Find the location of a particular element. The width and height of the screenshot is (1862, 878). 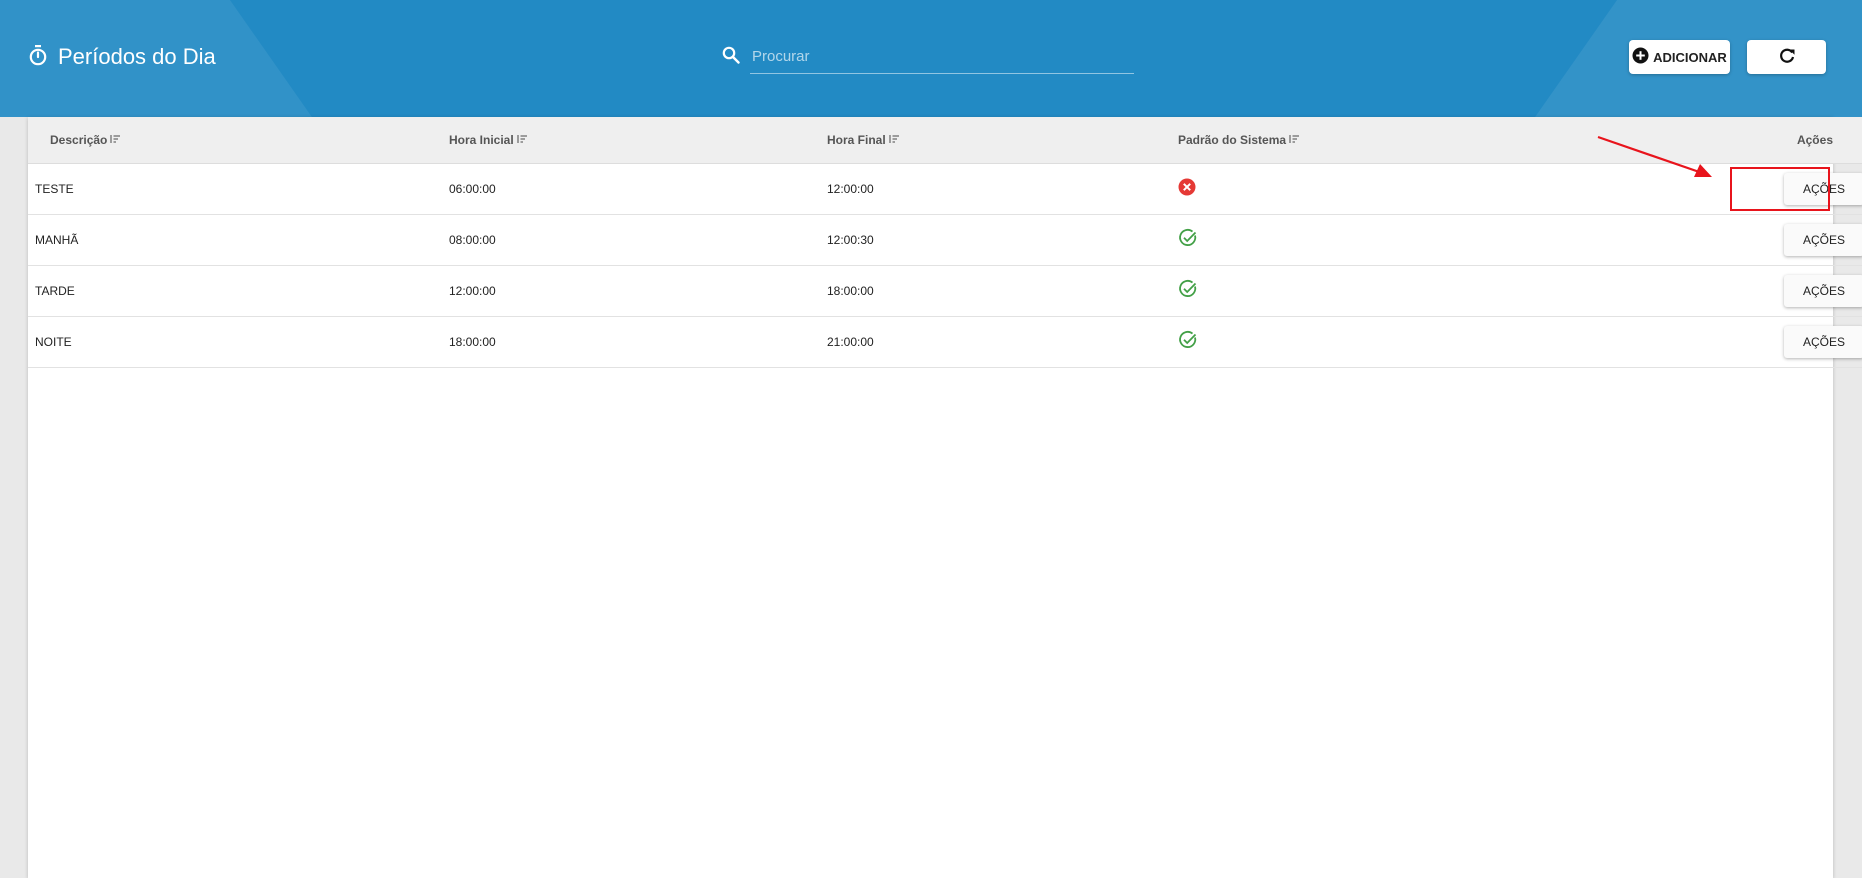

cell-hora-final: 18:00:00 is located at coordinates (850, 290).